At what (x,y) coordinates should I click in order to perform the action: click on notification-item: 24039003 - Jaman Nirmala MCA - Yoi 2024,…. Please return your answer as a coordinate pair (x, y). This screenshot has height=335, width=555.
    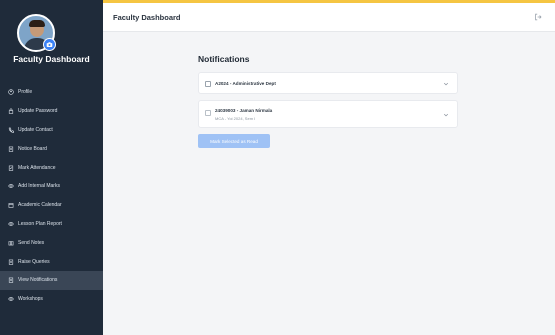
    Looking at the image, I should click on (328, 114).